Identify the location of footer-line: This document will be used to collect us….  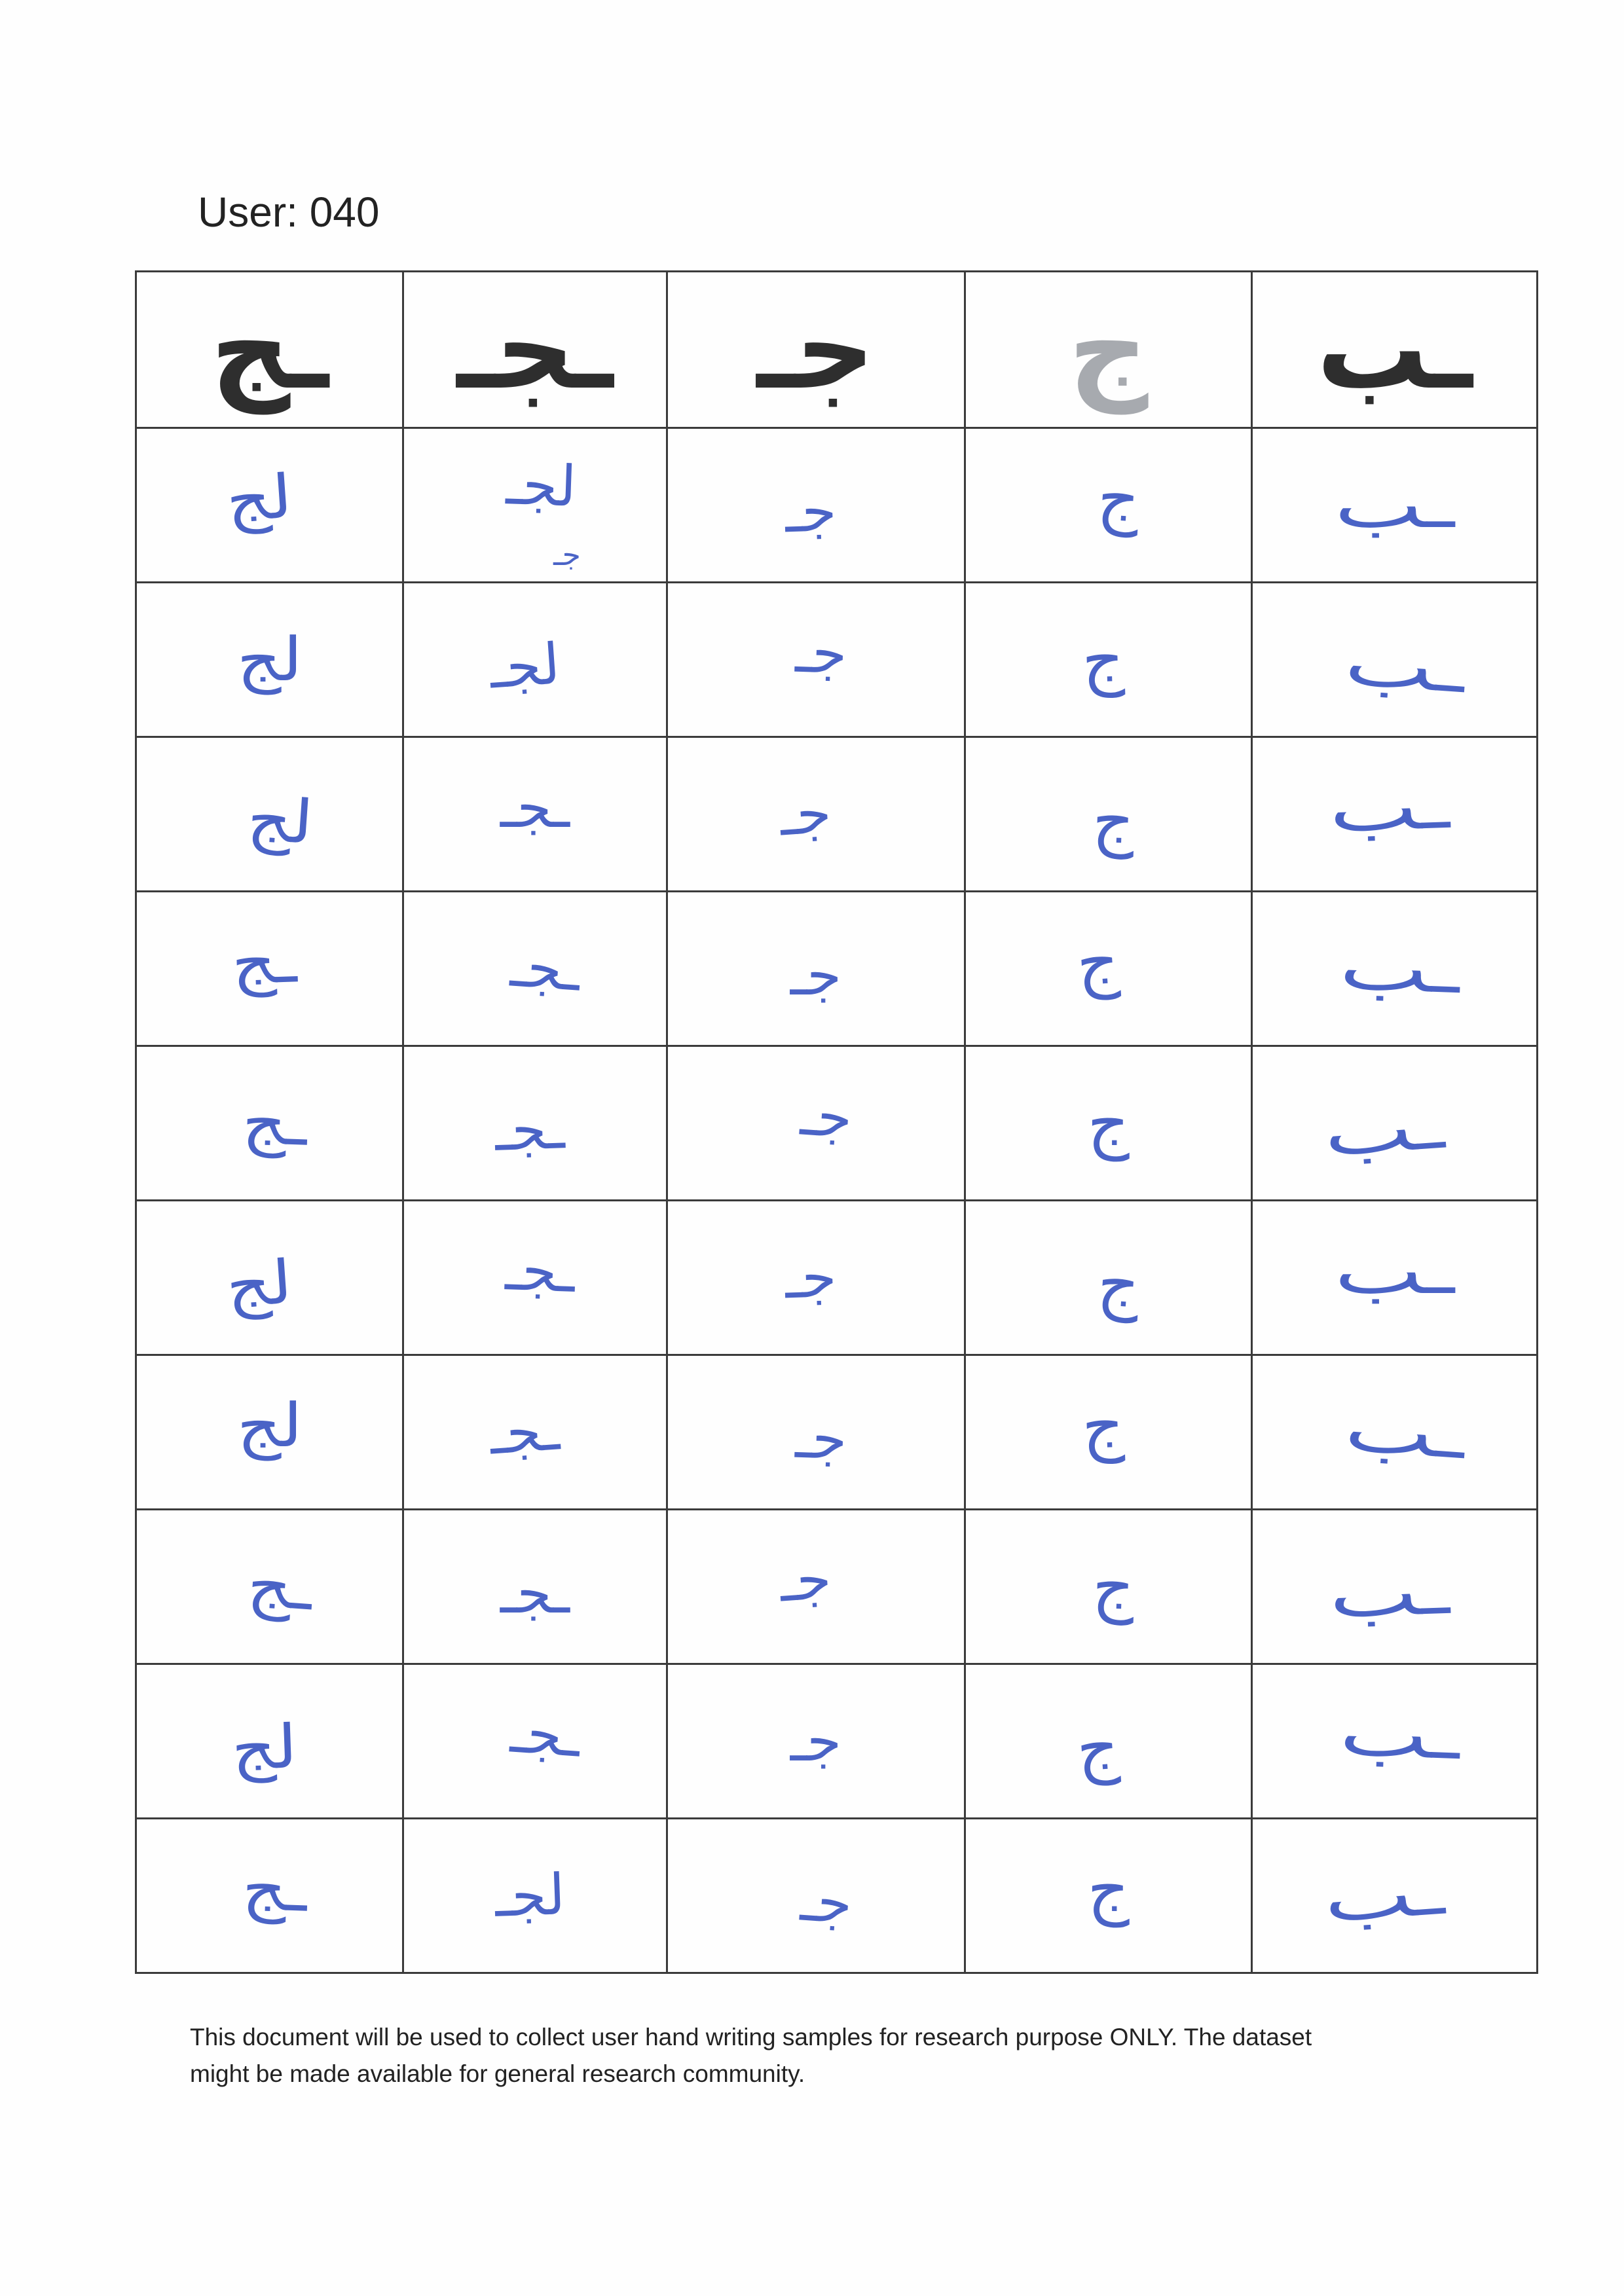
(751, 2037).